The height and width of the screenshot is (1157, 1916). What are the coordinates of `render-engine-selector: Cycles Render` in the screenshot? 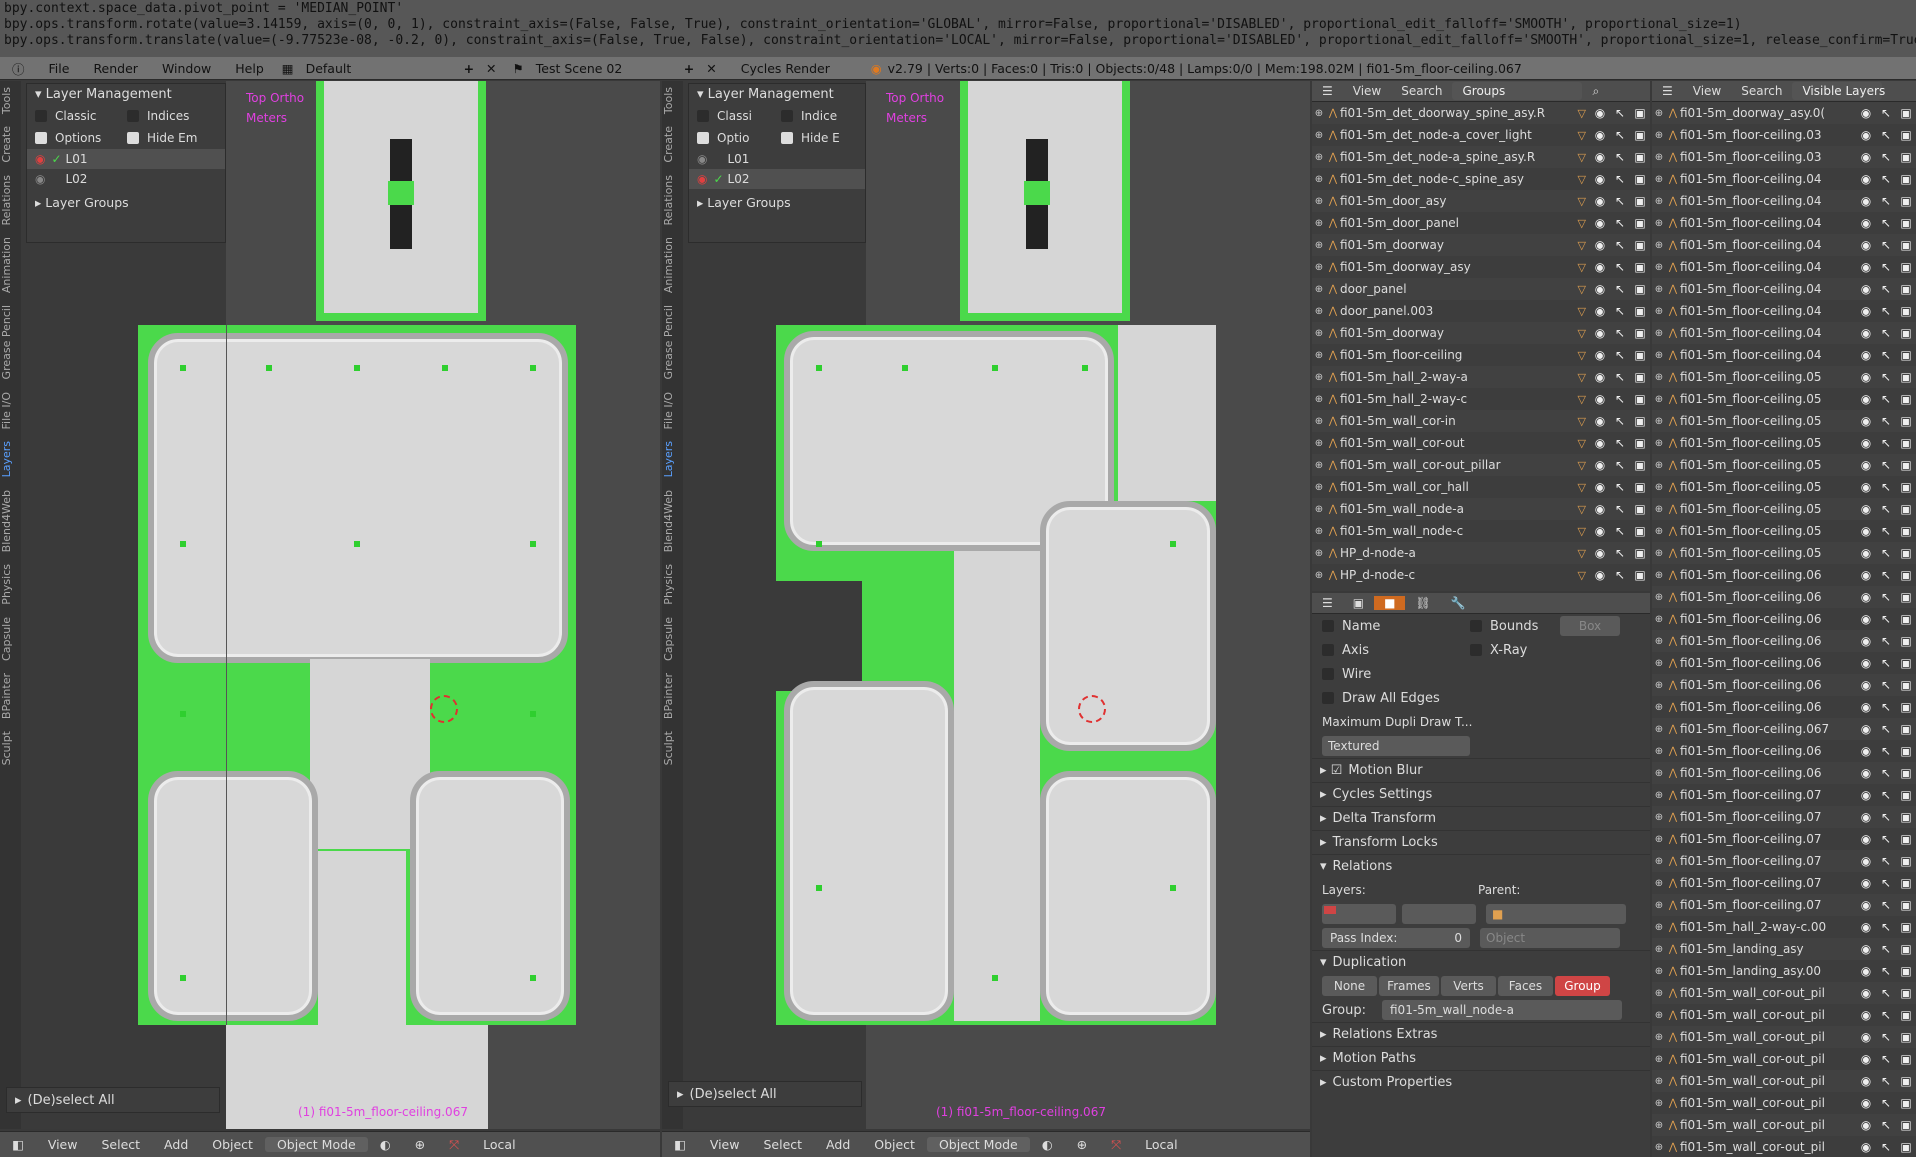 It's located at (792, 68).